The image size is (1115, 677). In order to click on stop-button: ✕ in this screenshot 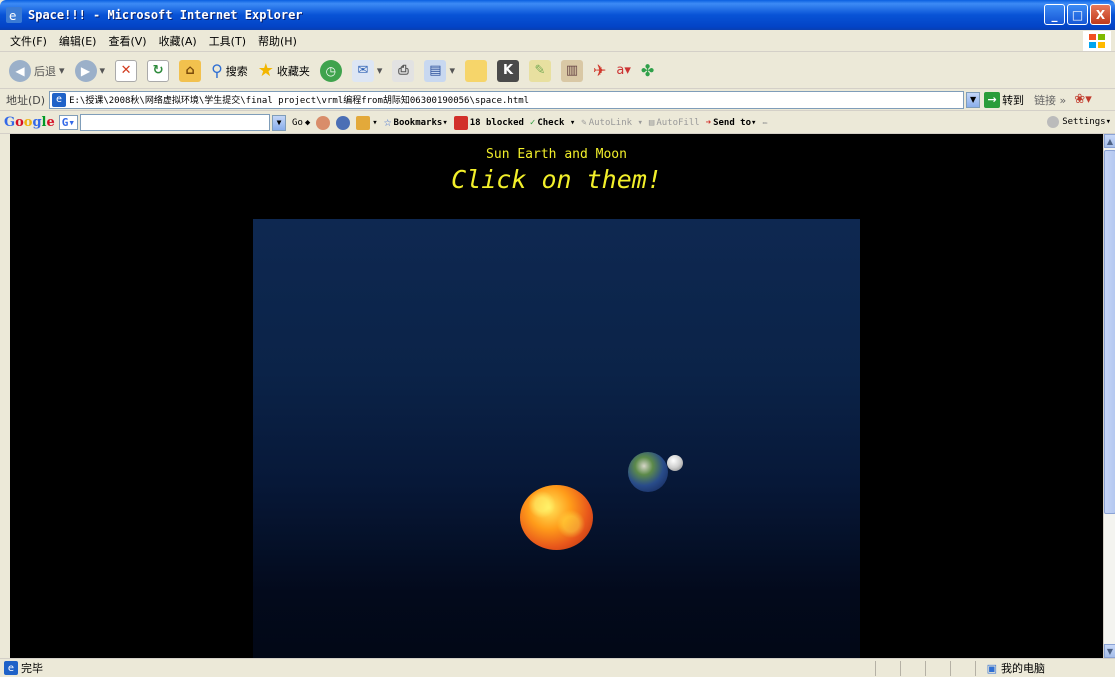, I will do `click(126, 71)`.